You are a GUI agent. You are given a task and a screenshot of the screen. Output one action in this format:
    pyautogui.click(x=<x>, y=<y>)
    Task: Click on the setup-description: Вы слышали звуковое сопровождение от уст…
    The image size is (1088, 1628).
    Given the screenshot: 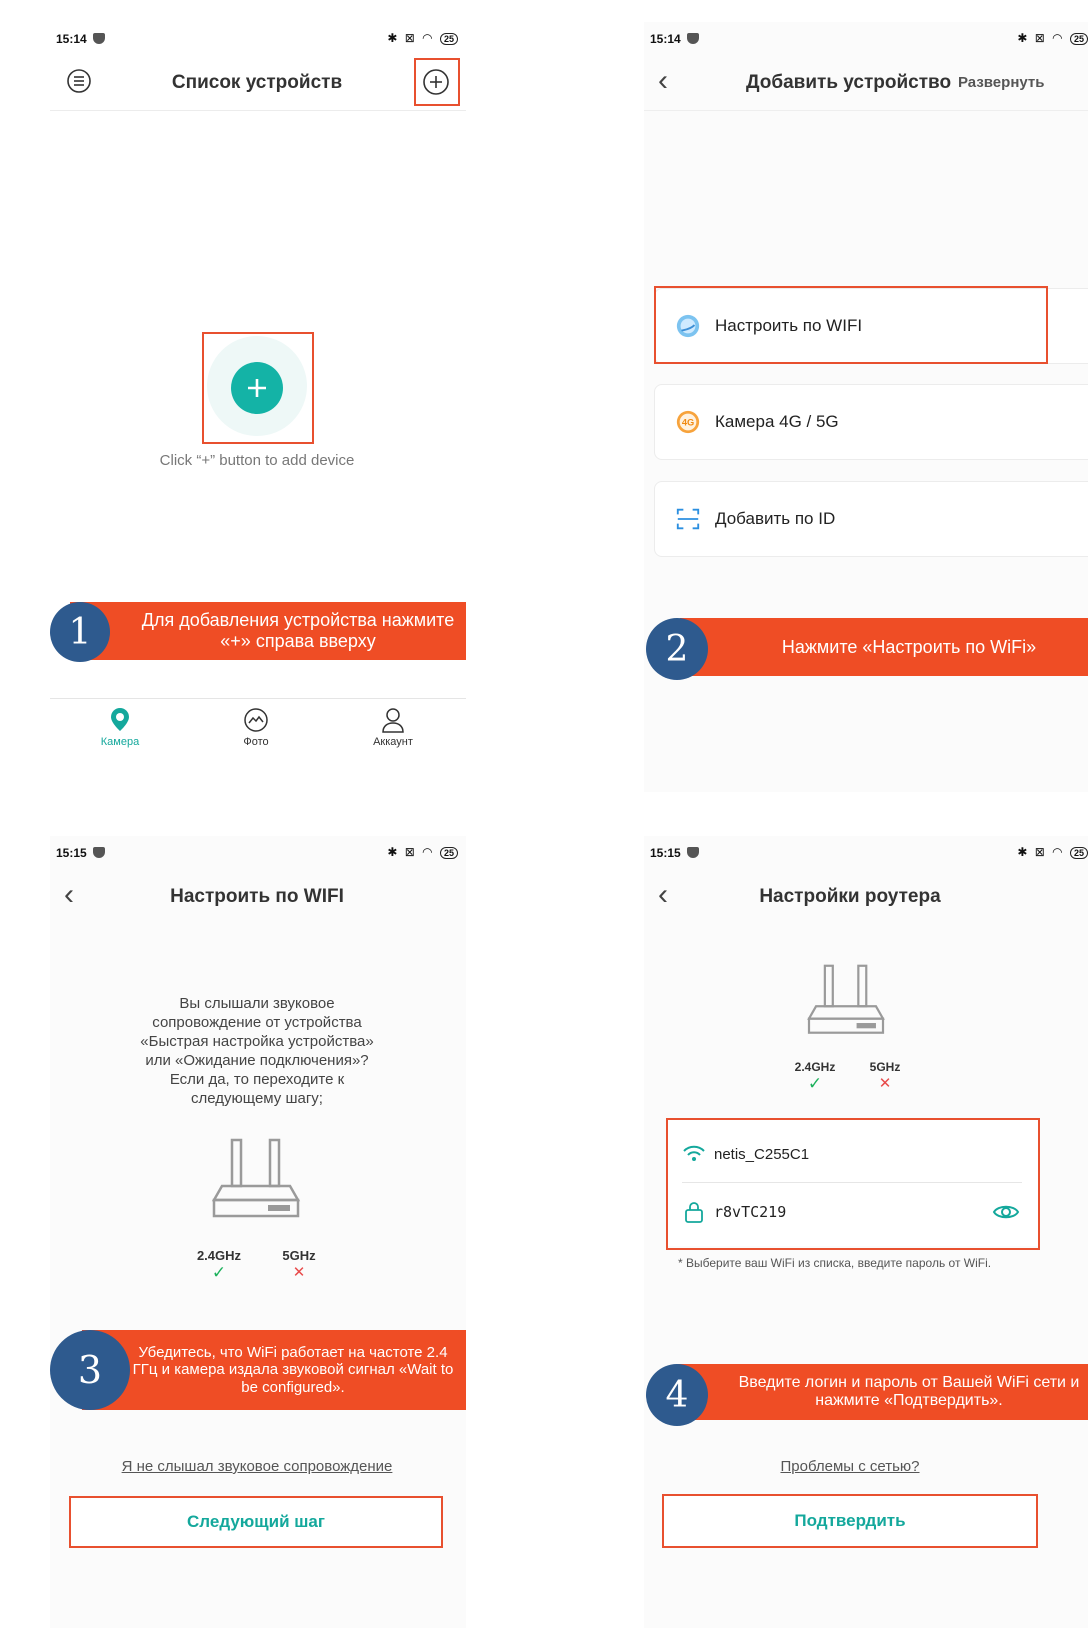 What is the action you would take?
    pyautogui.click(x=257, y=1051)
    